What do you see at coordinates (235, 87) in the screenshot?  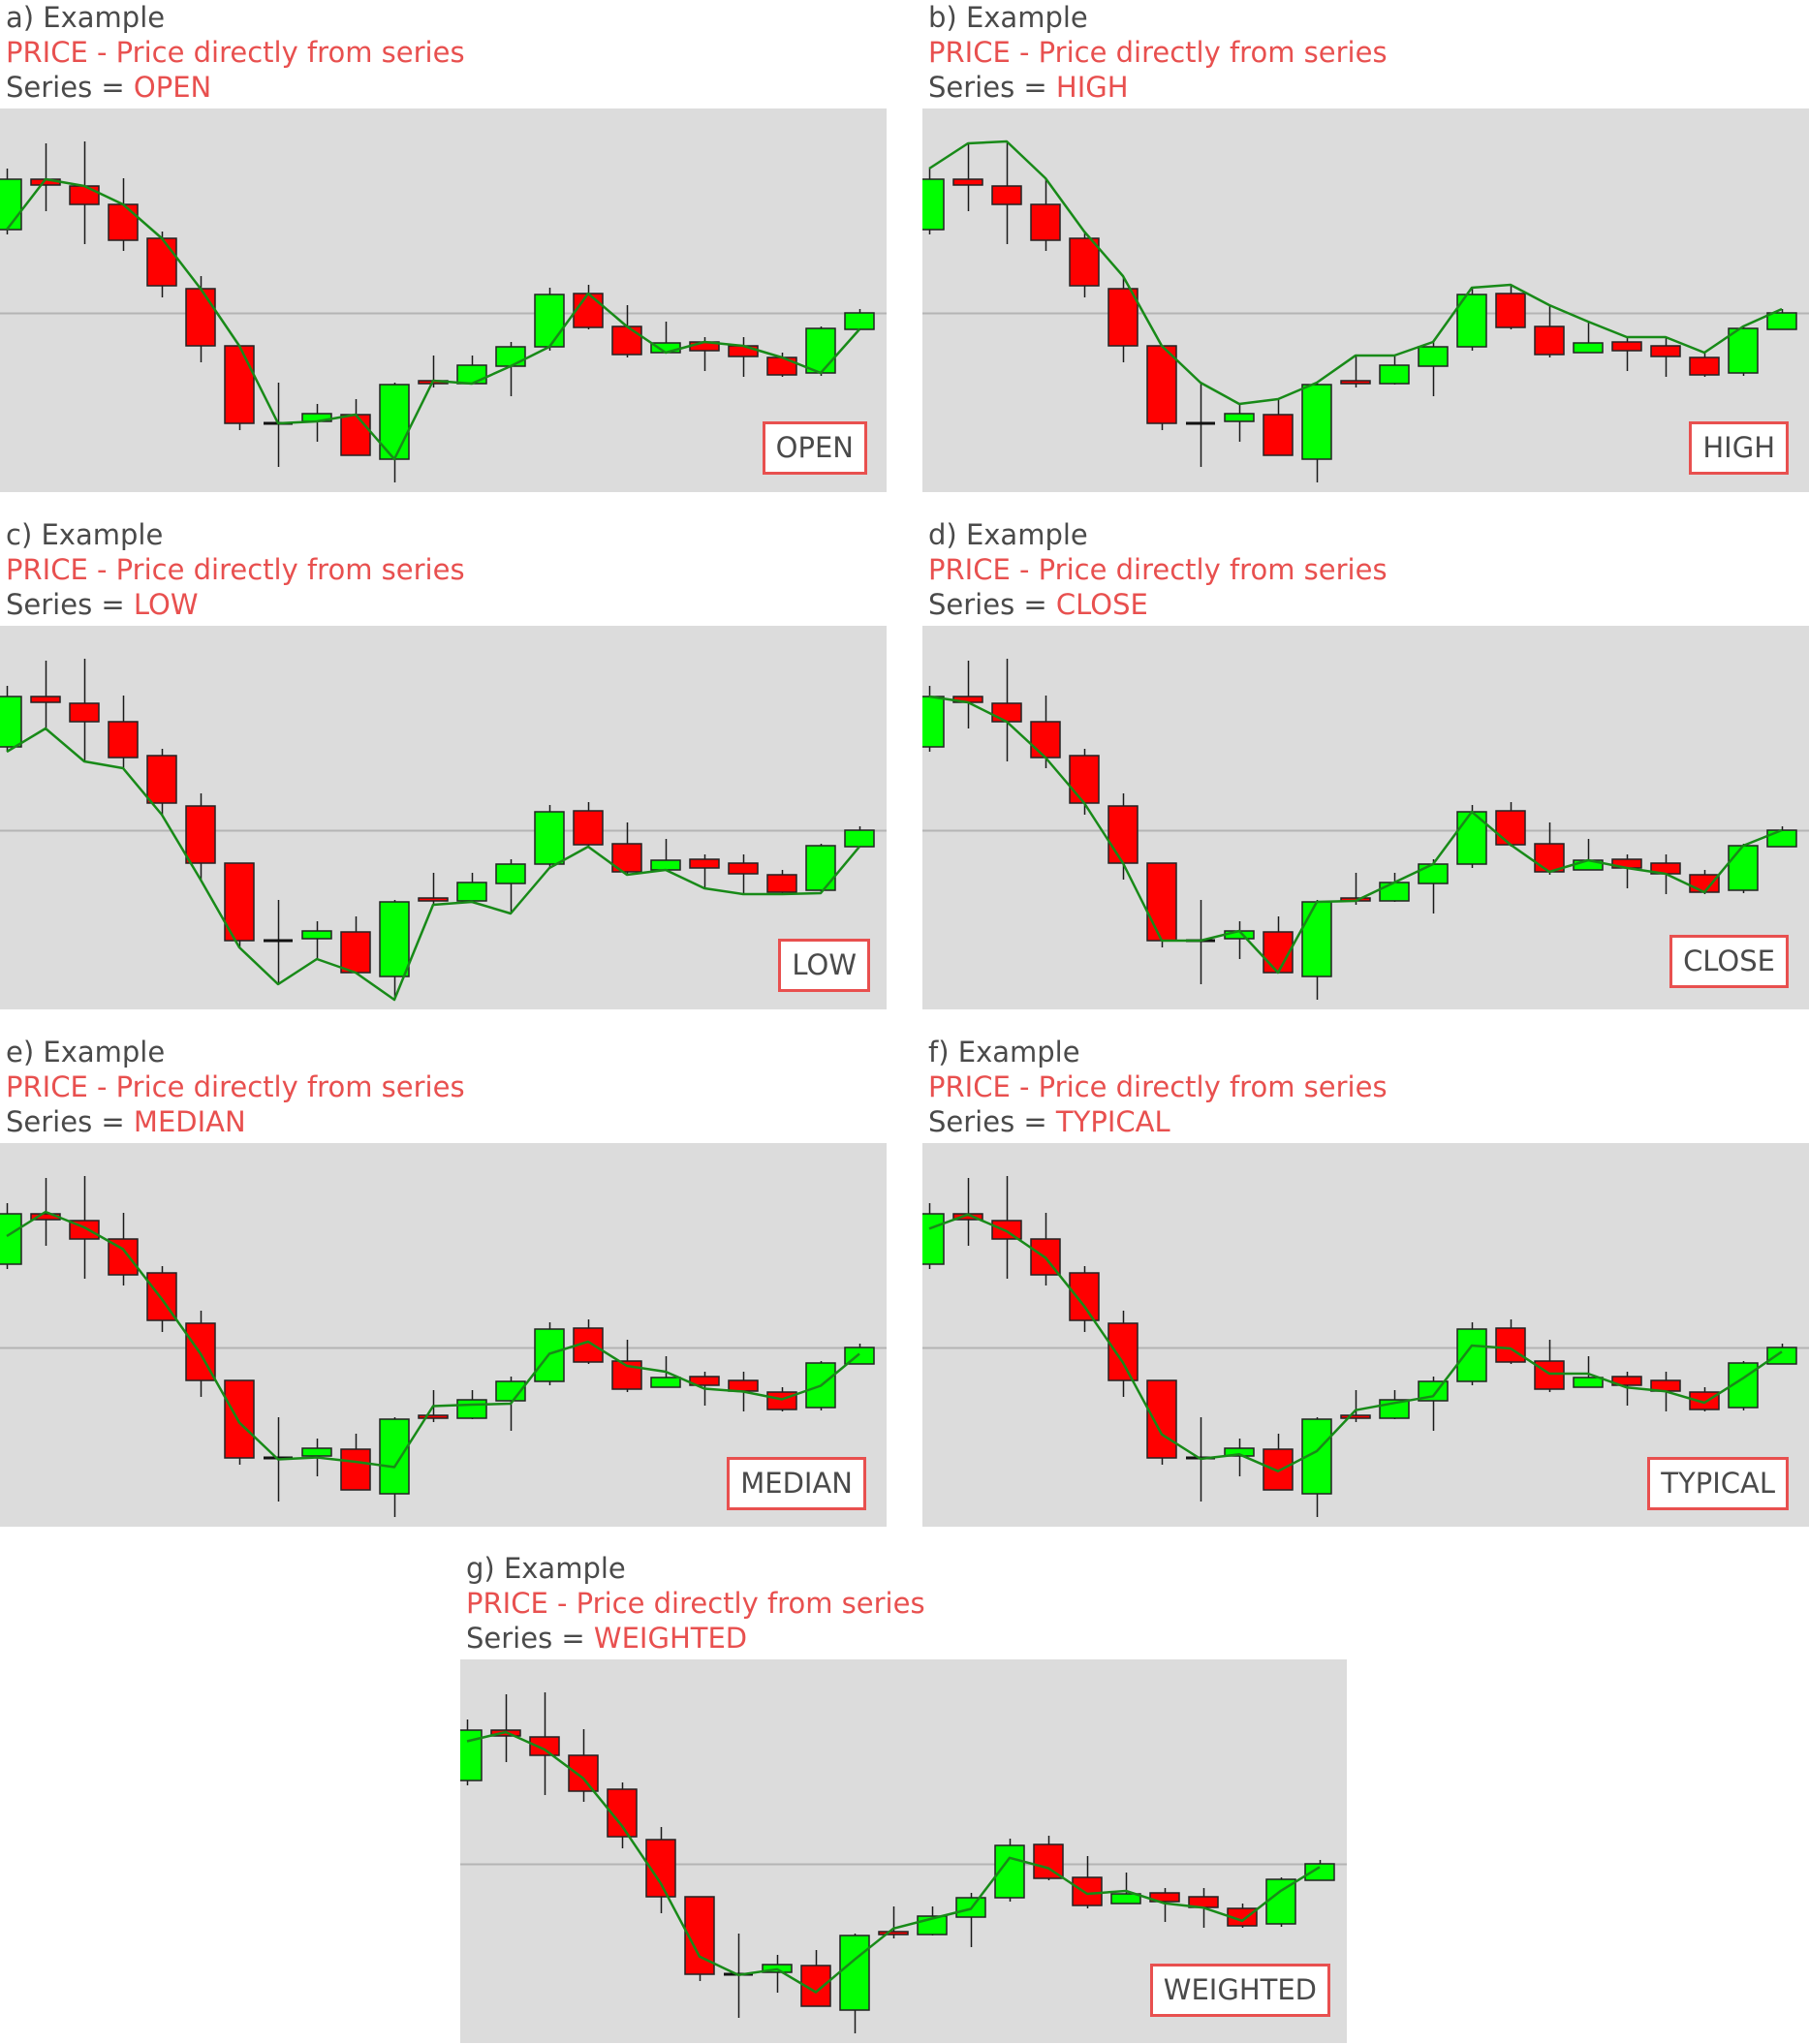 I see `series-line: Series = OPEN` at bounding box center [235, 87].